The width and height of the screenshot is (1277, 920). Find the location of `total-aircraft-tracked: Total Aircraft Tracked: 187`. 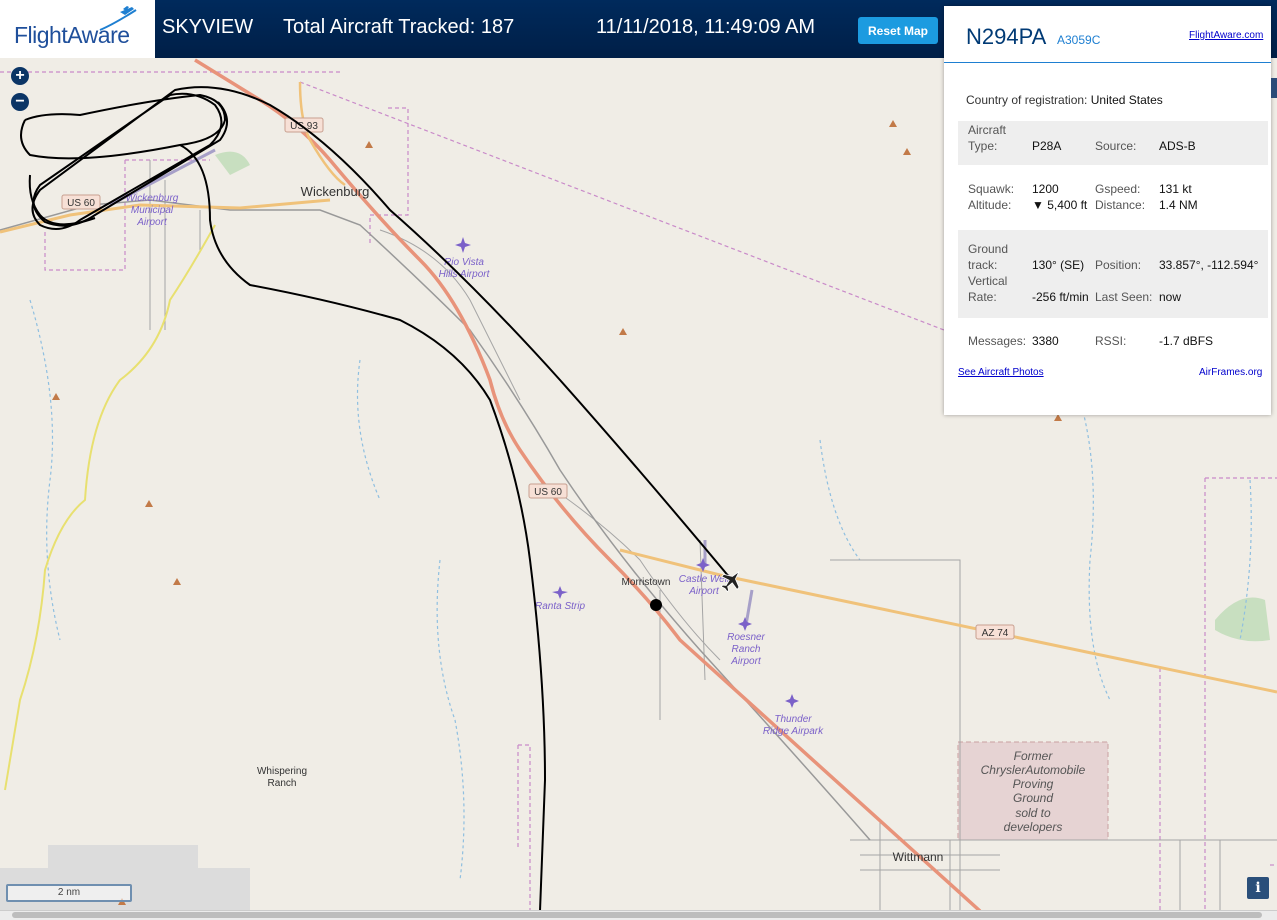

total-aircraft-tracked: Total Aircraft Tracked: 187 is located at coordinates (399, 27).